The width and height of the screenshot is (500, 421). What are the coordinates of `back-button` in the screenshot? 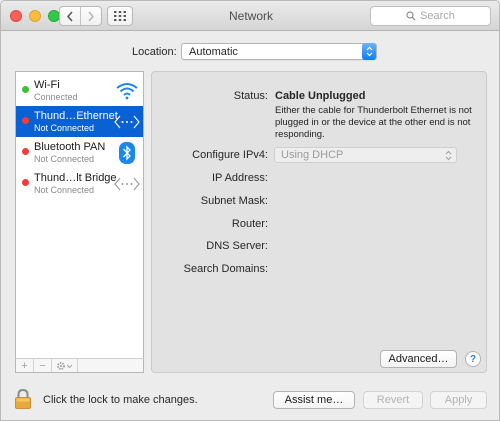 It's located at (70, 16).